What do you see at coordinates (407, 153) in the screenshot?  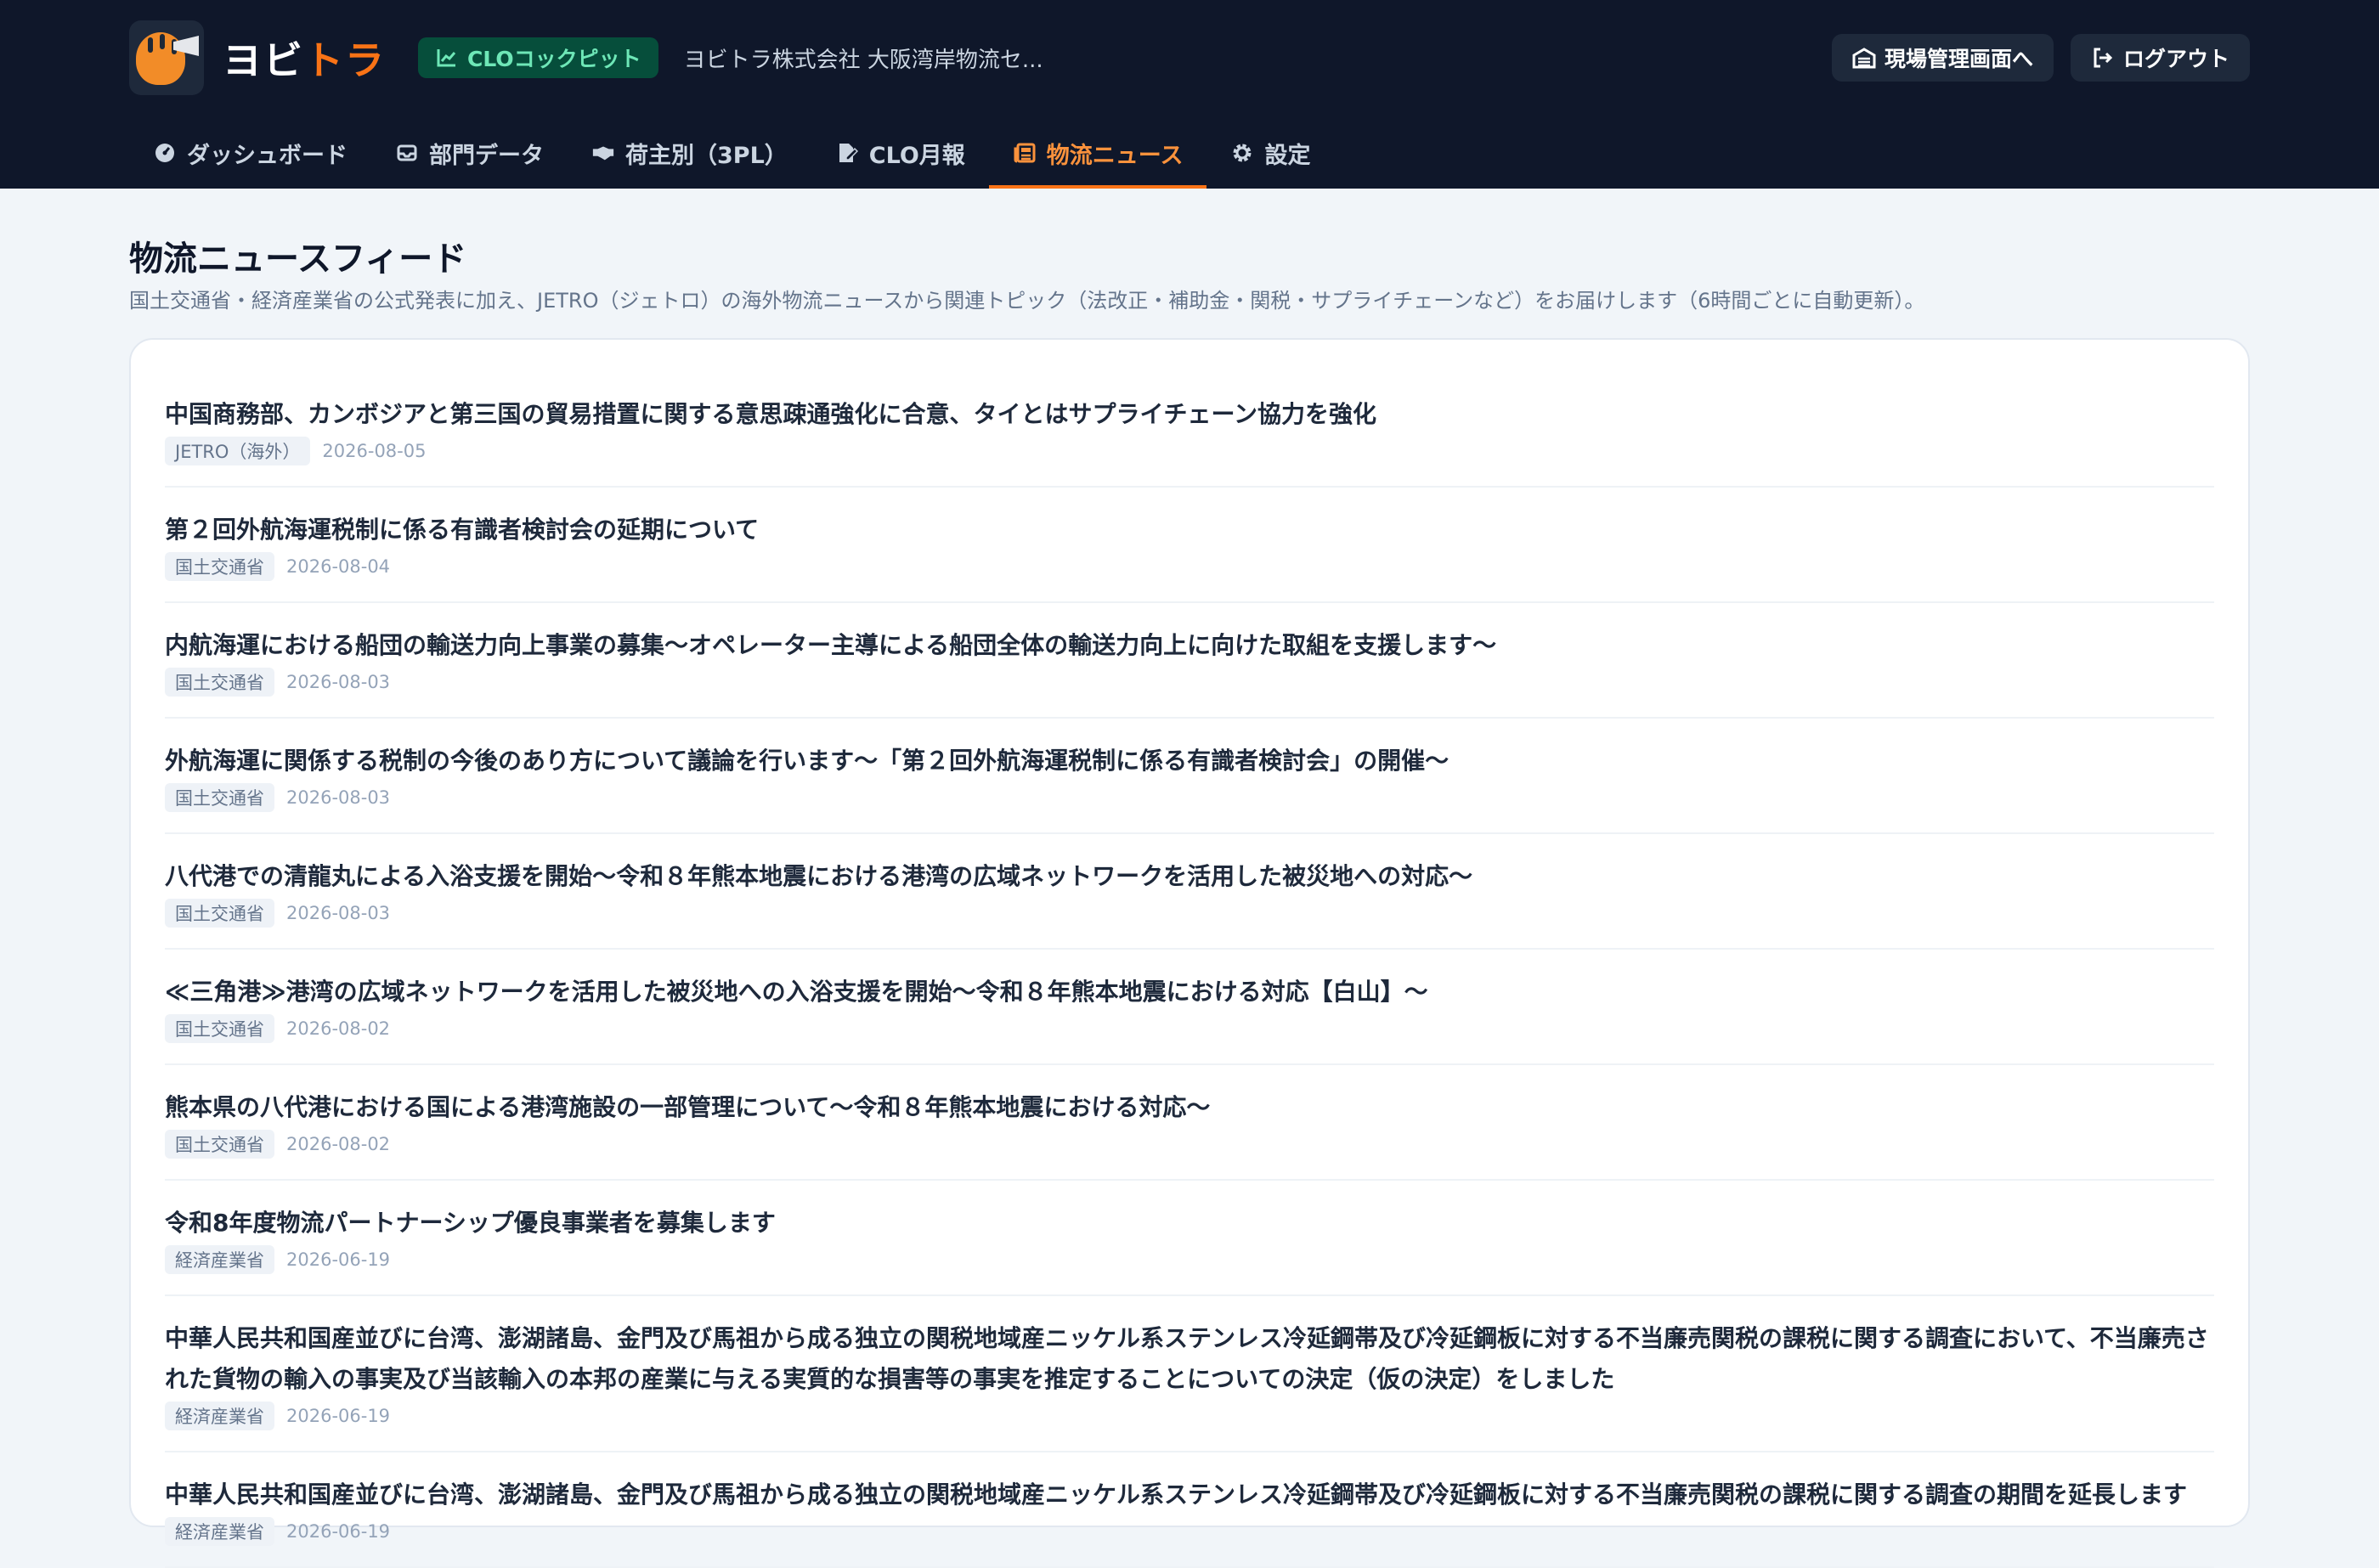 I see `inbox-icon` at bounding box center [407, 153].